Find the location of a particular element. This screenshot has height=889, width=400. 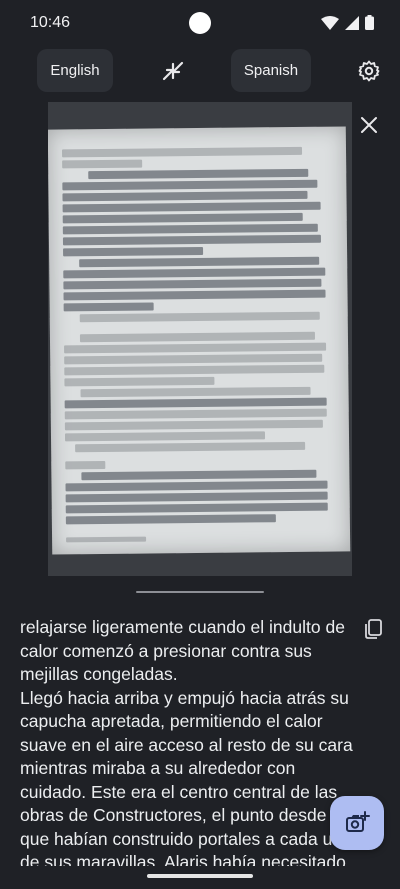

sheet-drag-handle is located at coordinates (200, 592).